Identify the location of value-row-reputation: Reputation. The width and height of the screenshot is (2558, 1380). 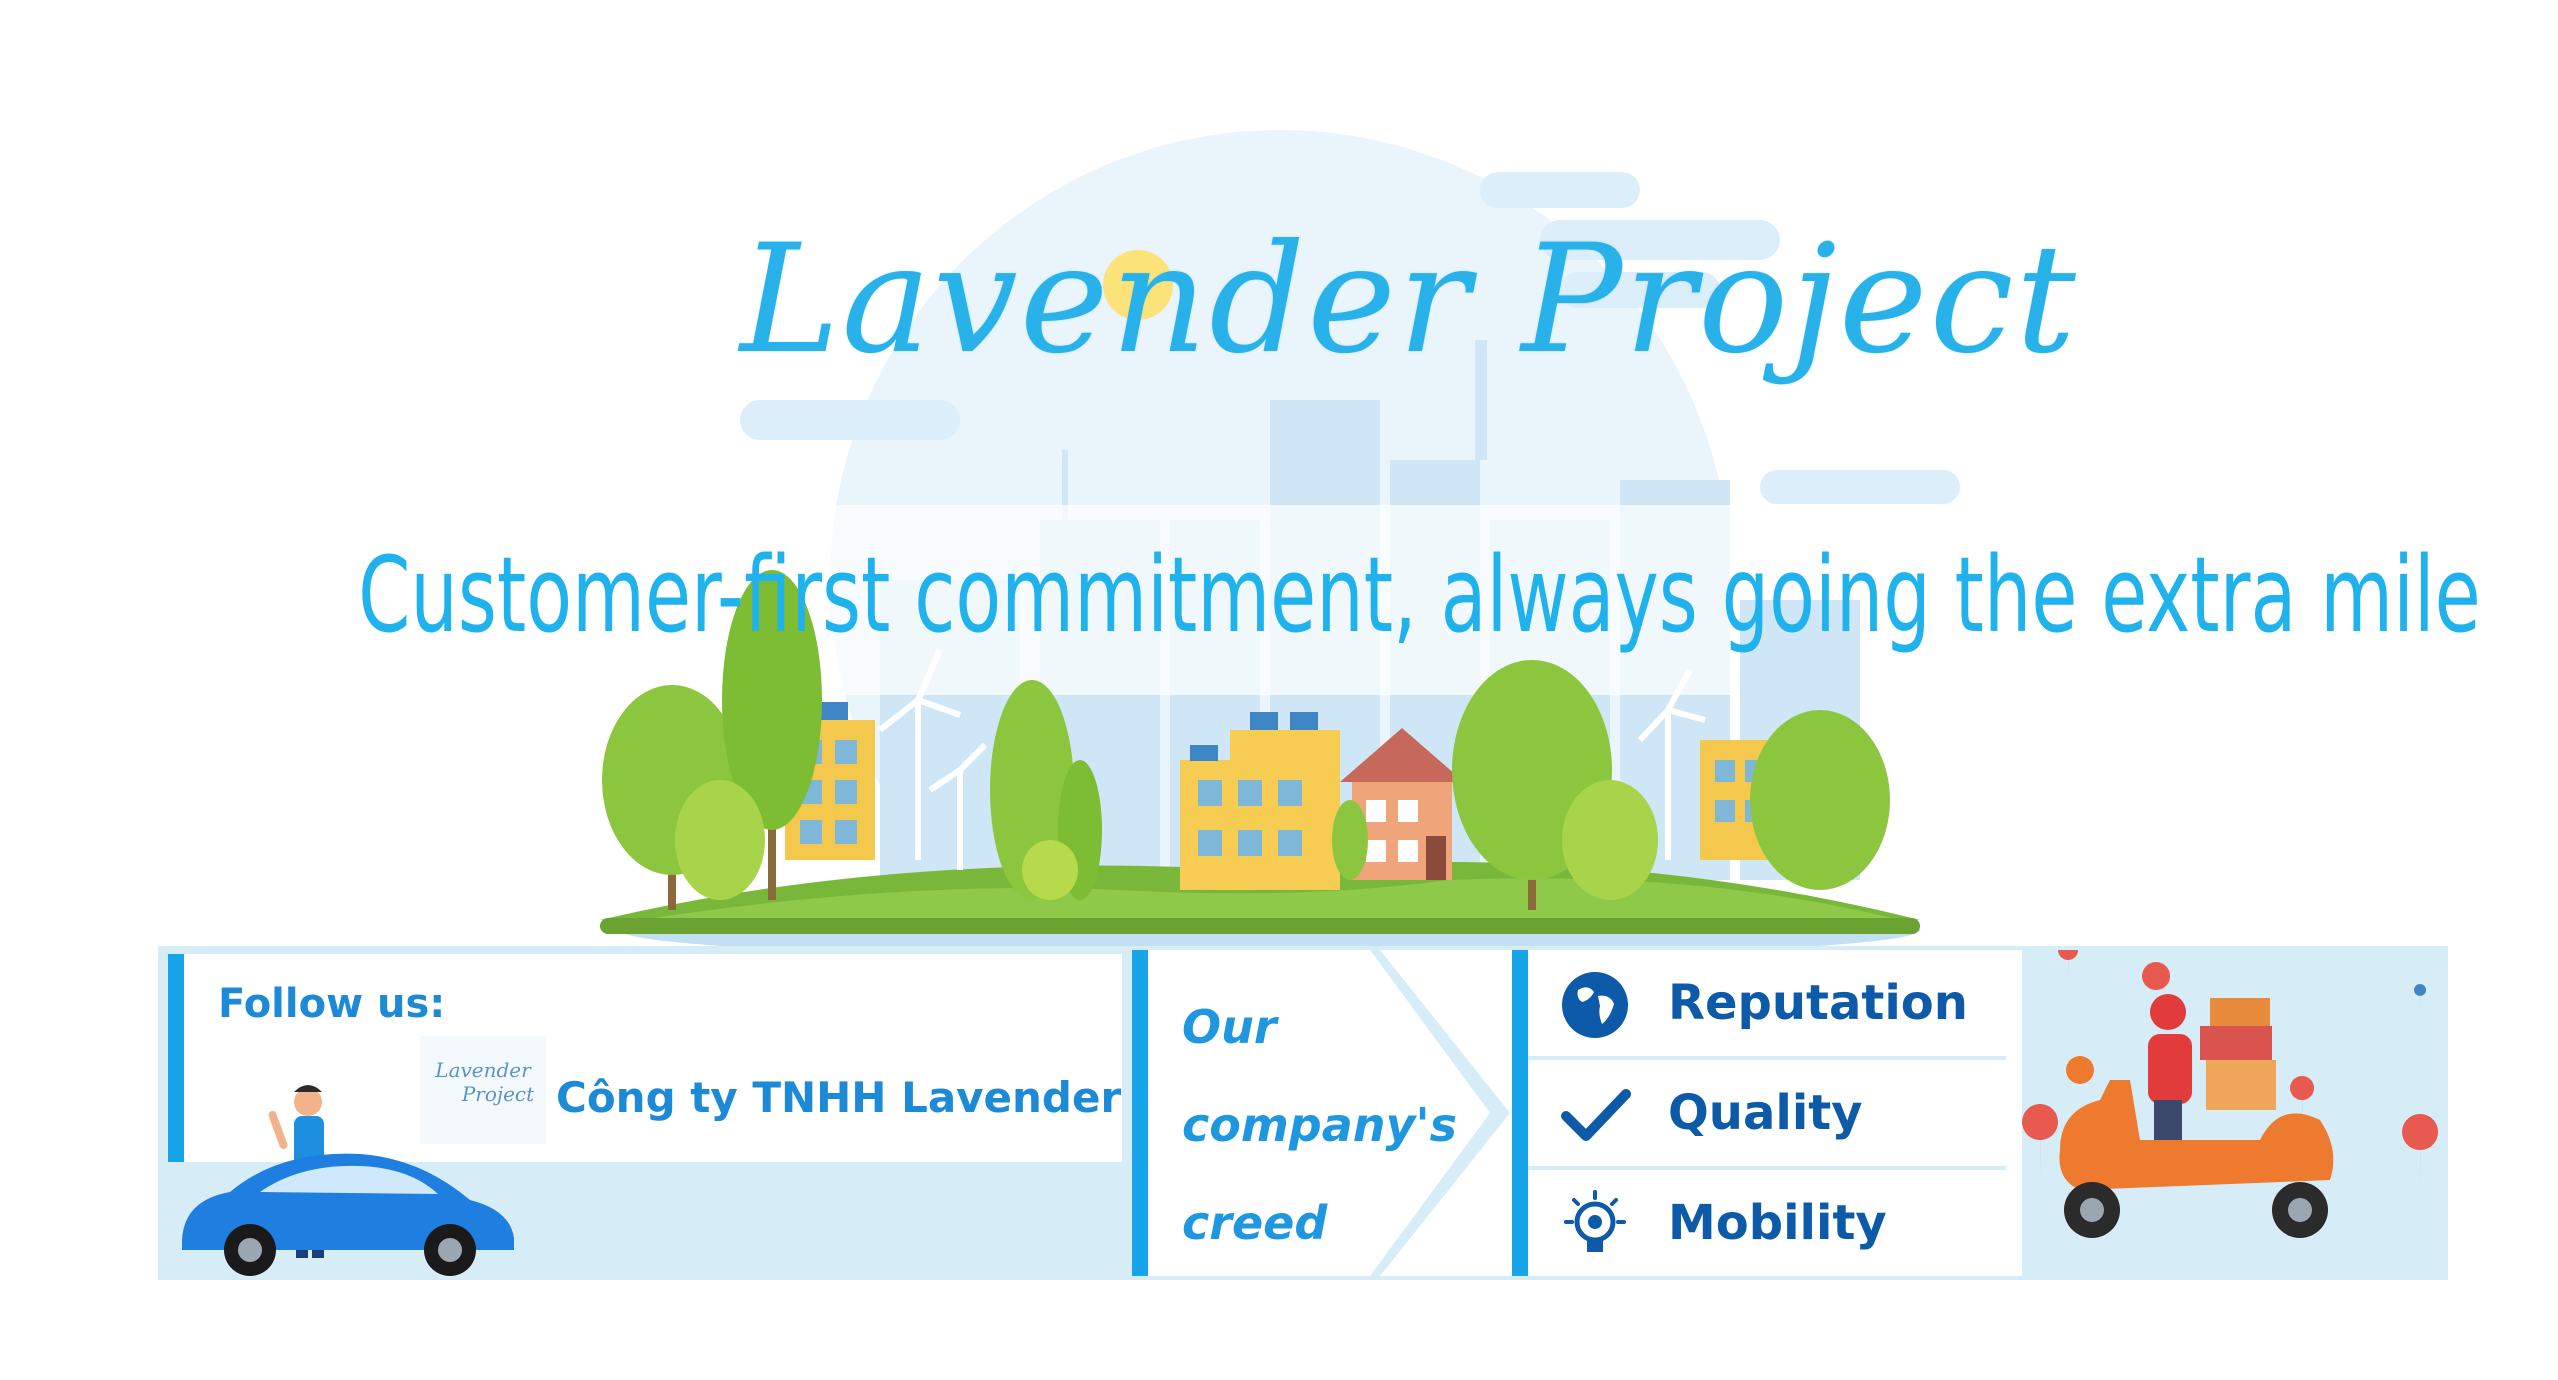
(1767, 1005).